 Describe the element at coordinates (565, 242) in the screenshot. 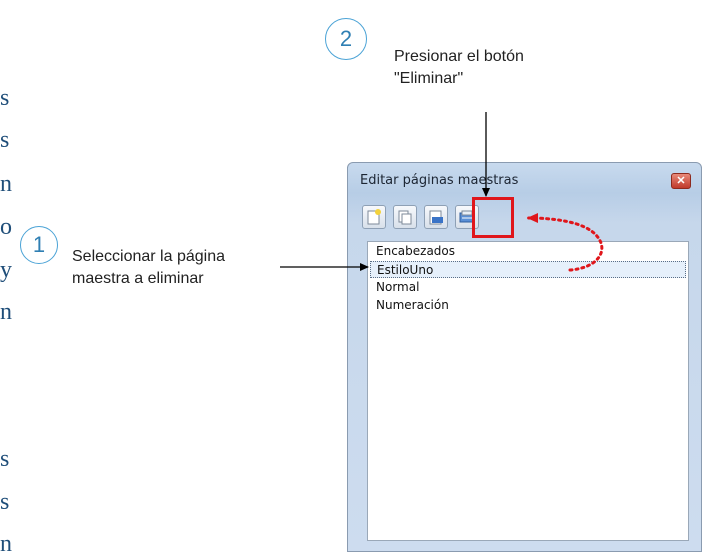

I see `dotted-red-arrow` at that location.